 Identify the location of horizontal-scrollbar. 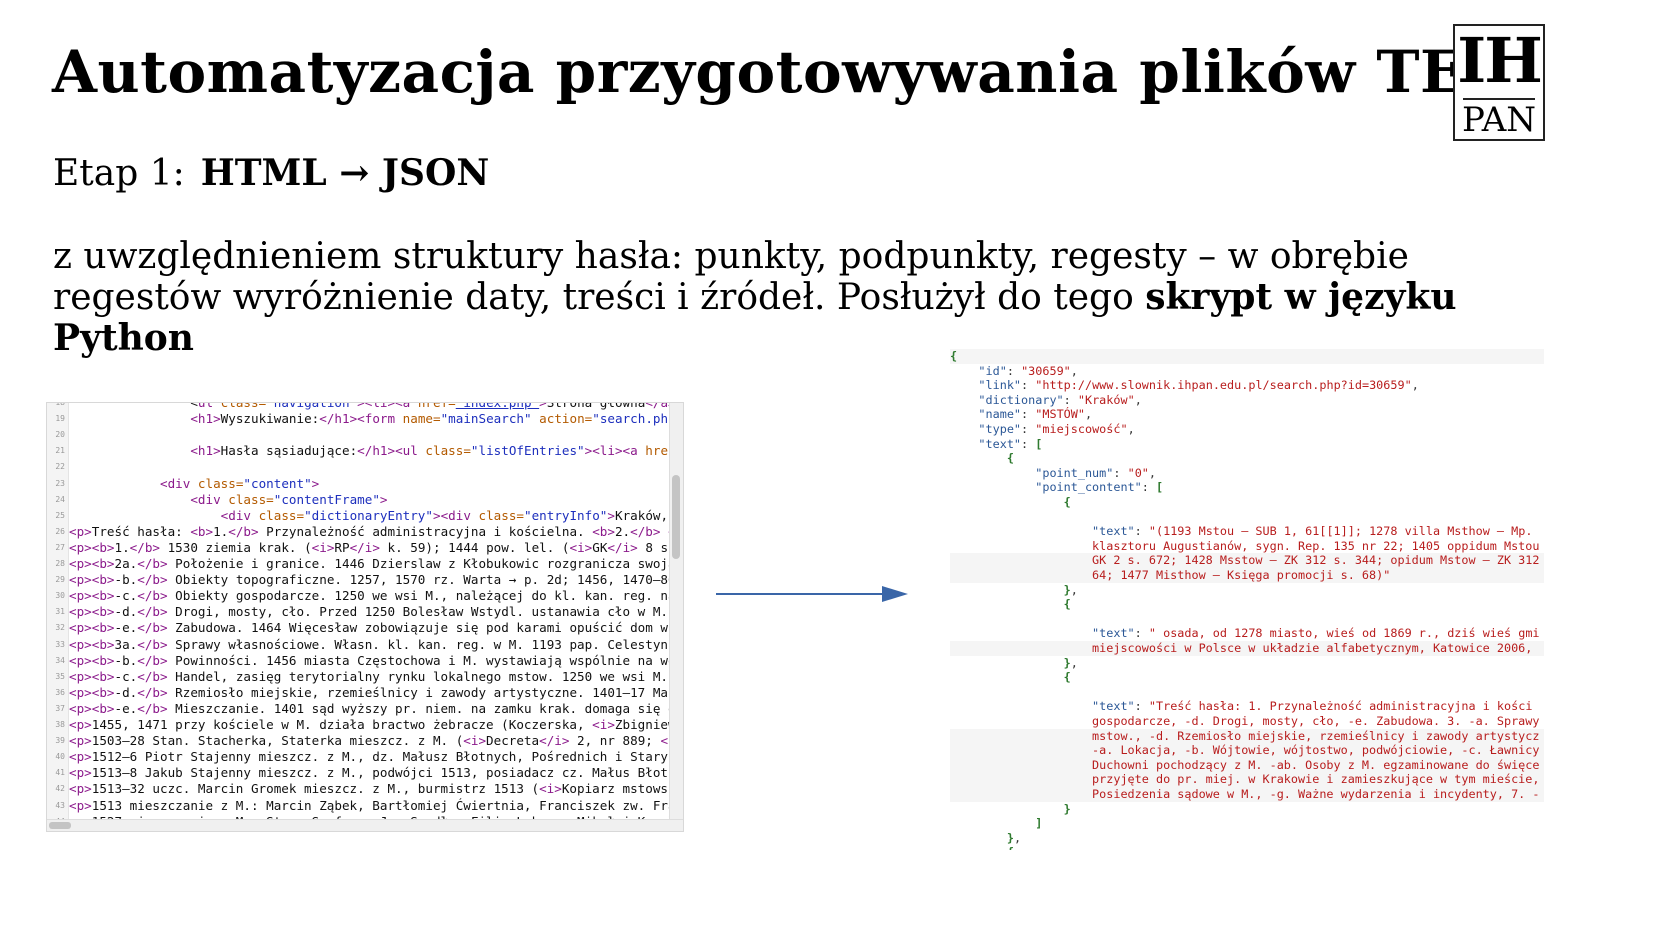
(365, 825).